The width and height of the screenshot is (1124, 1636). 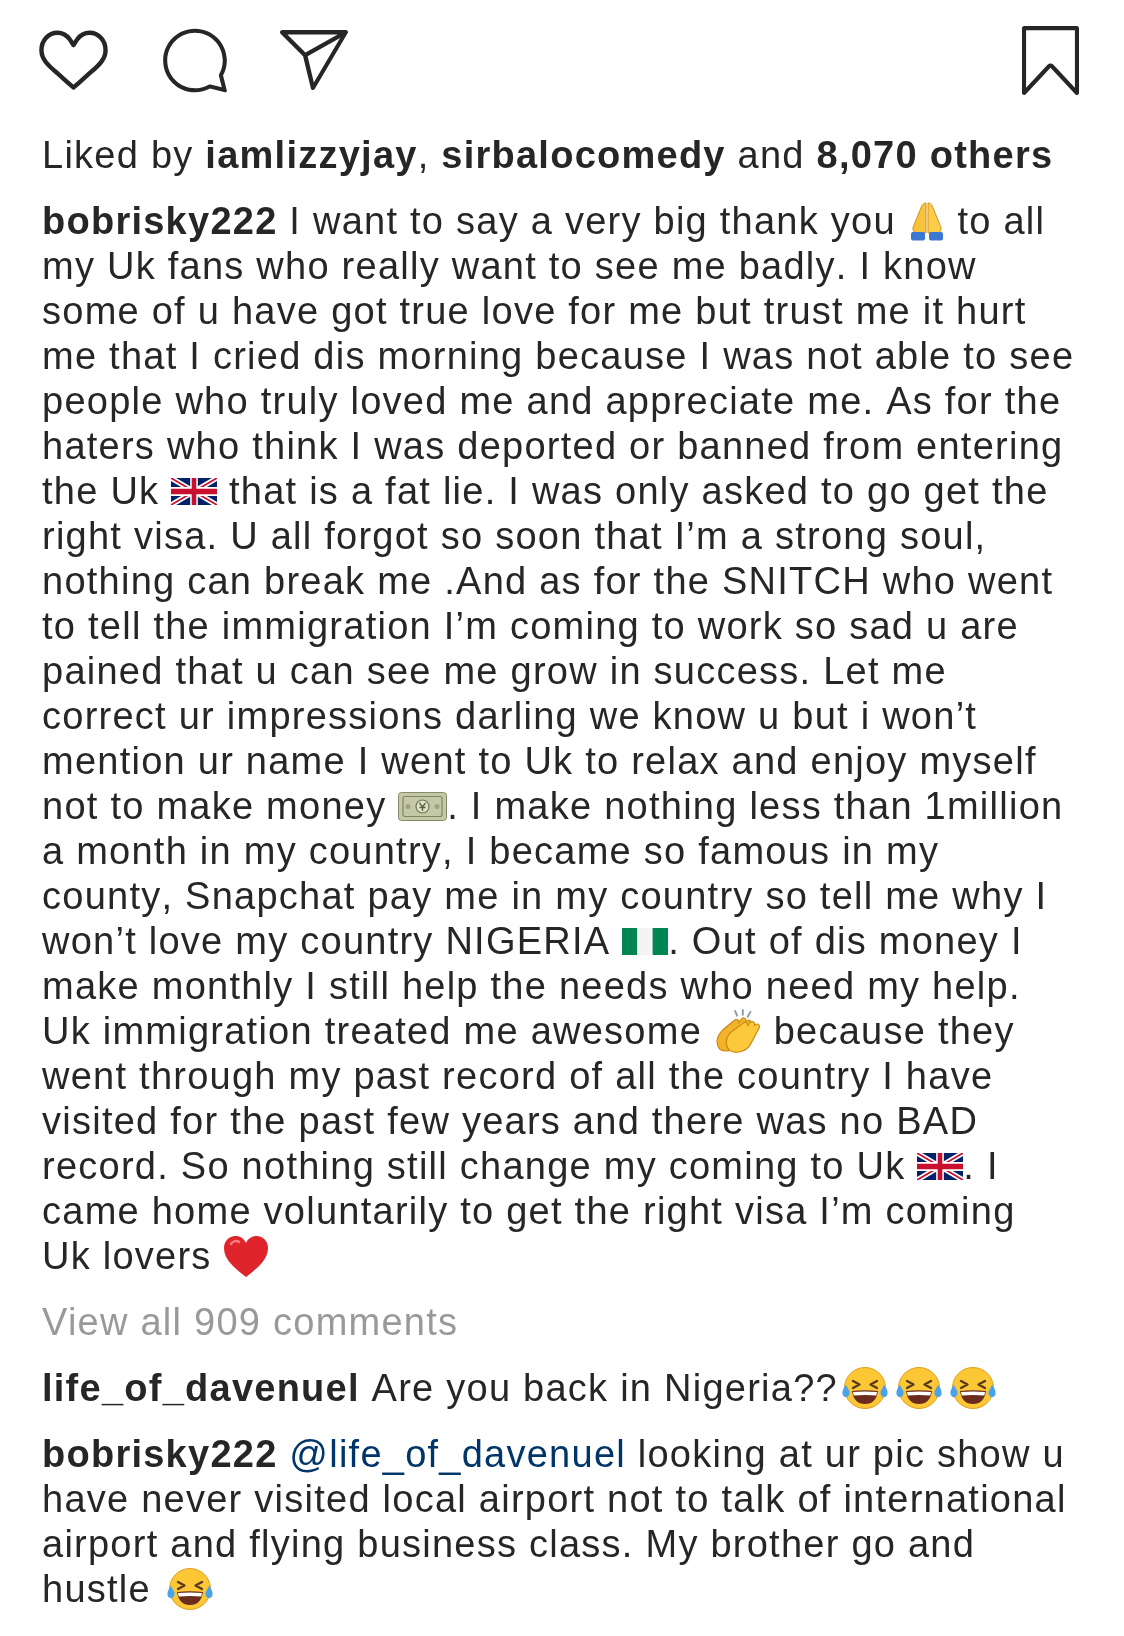 I want to click on mention-link: @life_of_davenuel, so click(x=457, y=1454).